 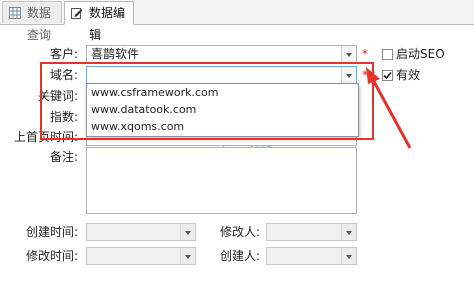 I want to click on modifier-label: 修改人:, so click(x=239, y=232).